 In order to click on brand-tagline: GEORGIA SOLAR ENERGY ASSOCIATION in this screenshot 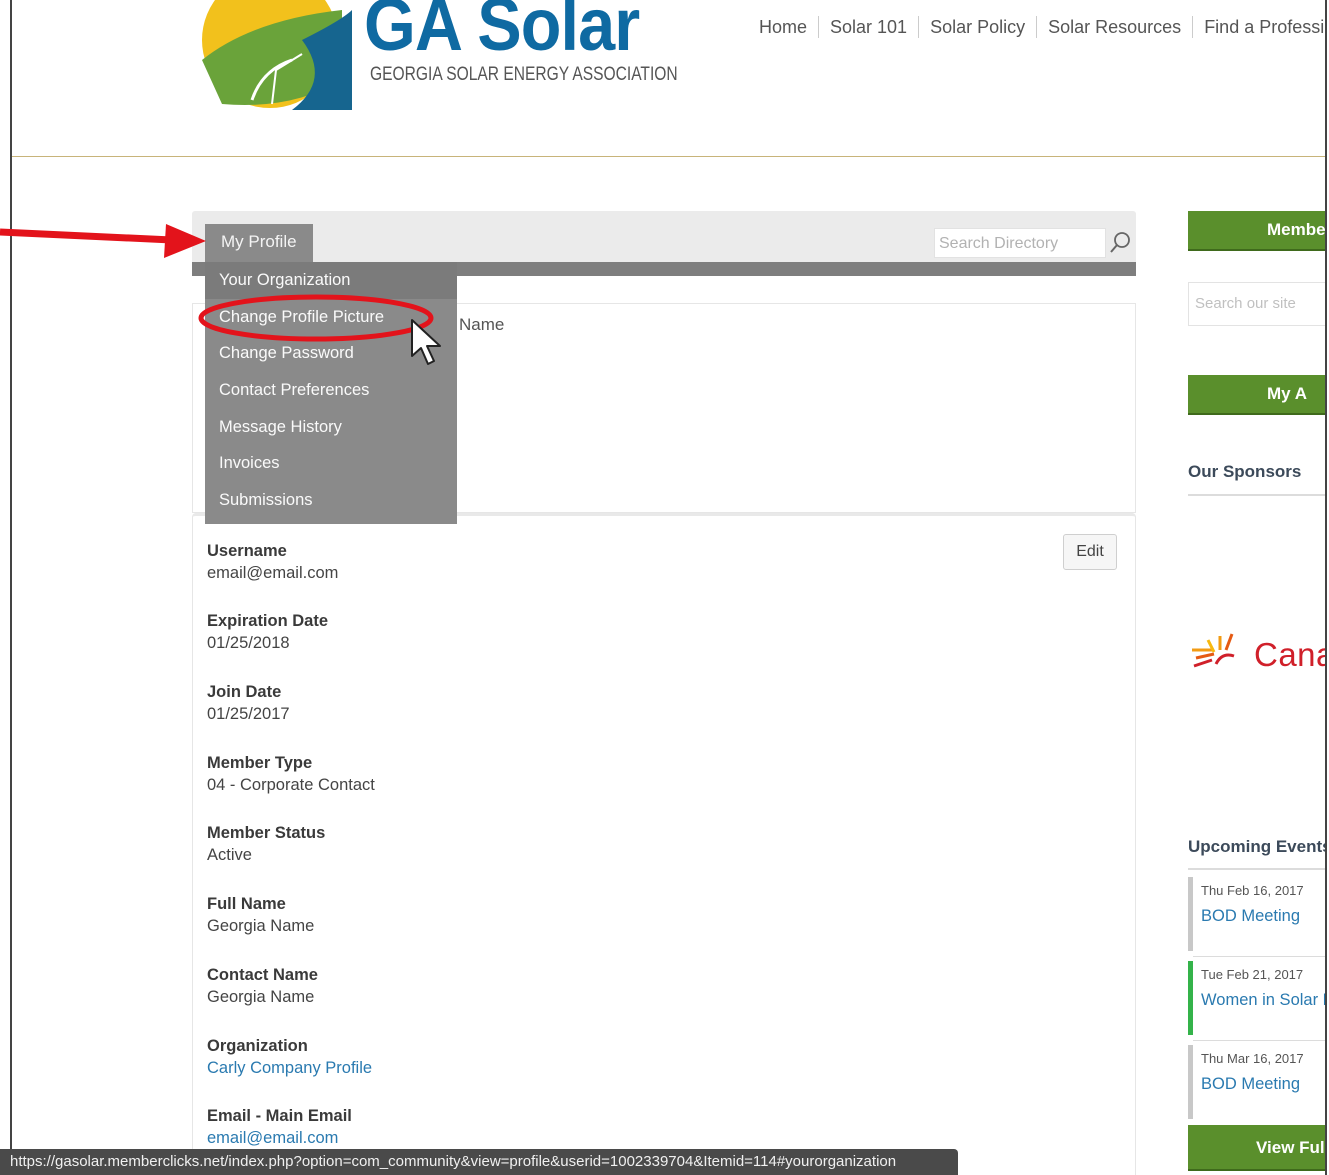, I will do `click(524, 74)`.